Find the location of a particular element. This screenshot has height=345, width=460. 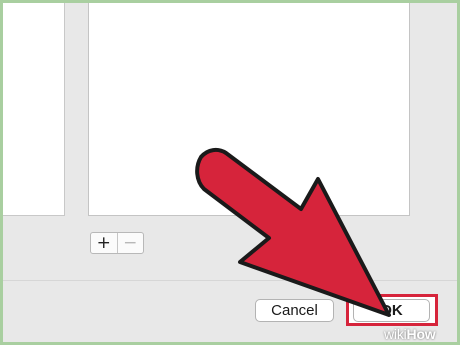

remove-button: − is located at coordinates (131, 243).